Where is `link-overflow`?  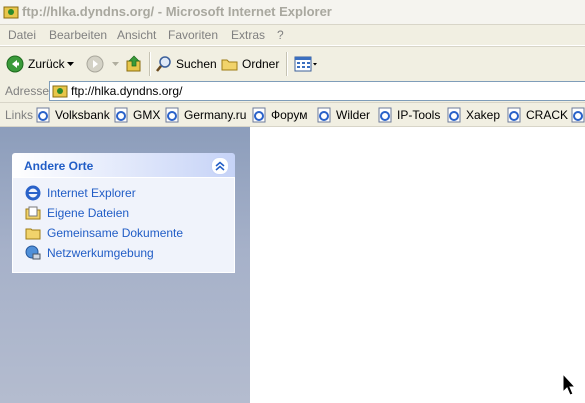
link-overflow is located at coordinates (577, 115).